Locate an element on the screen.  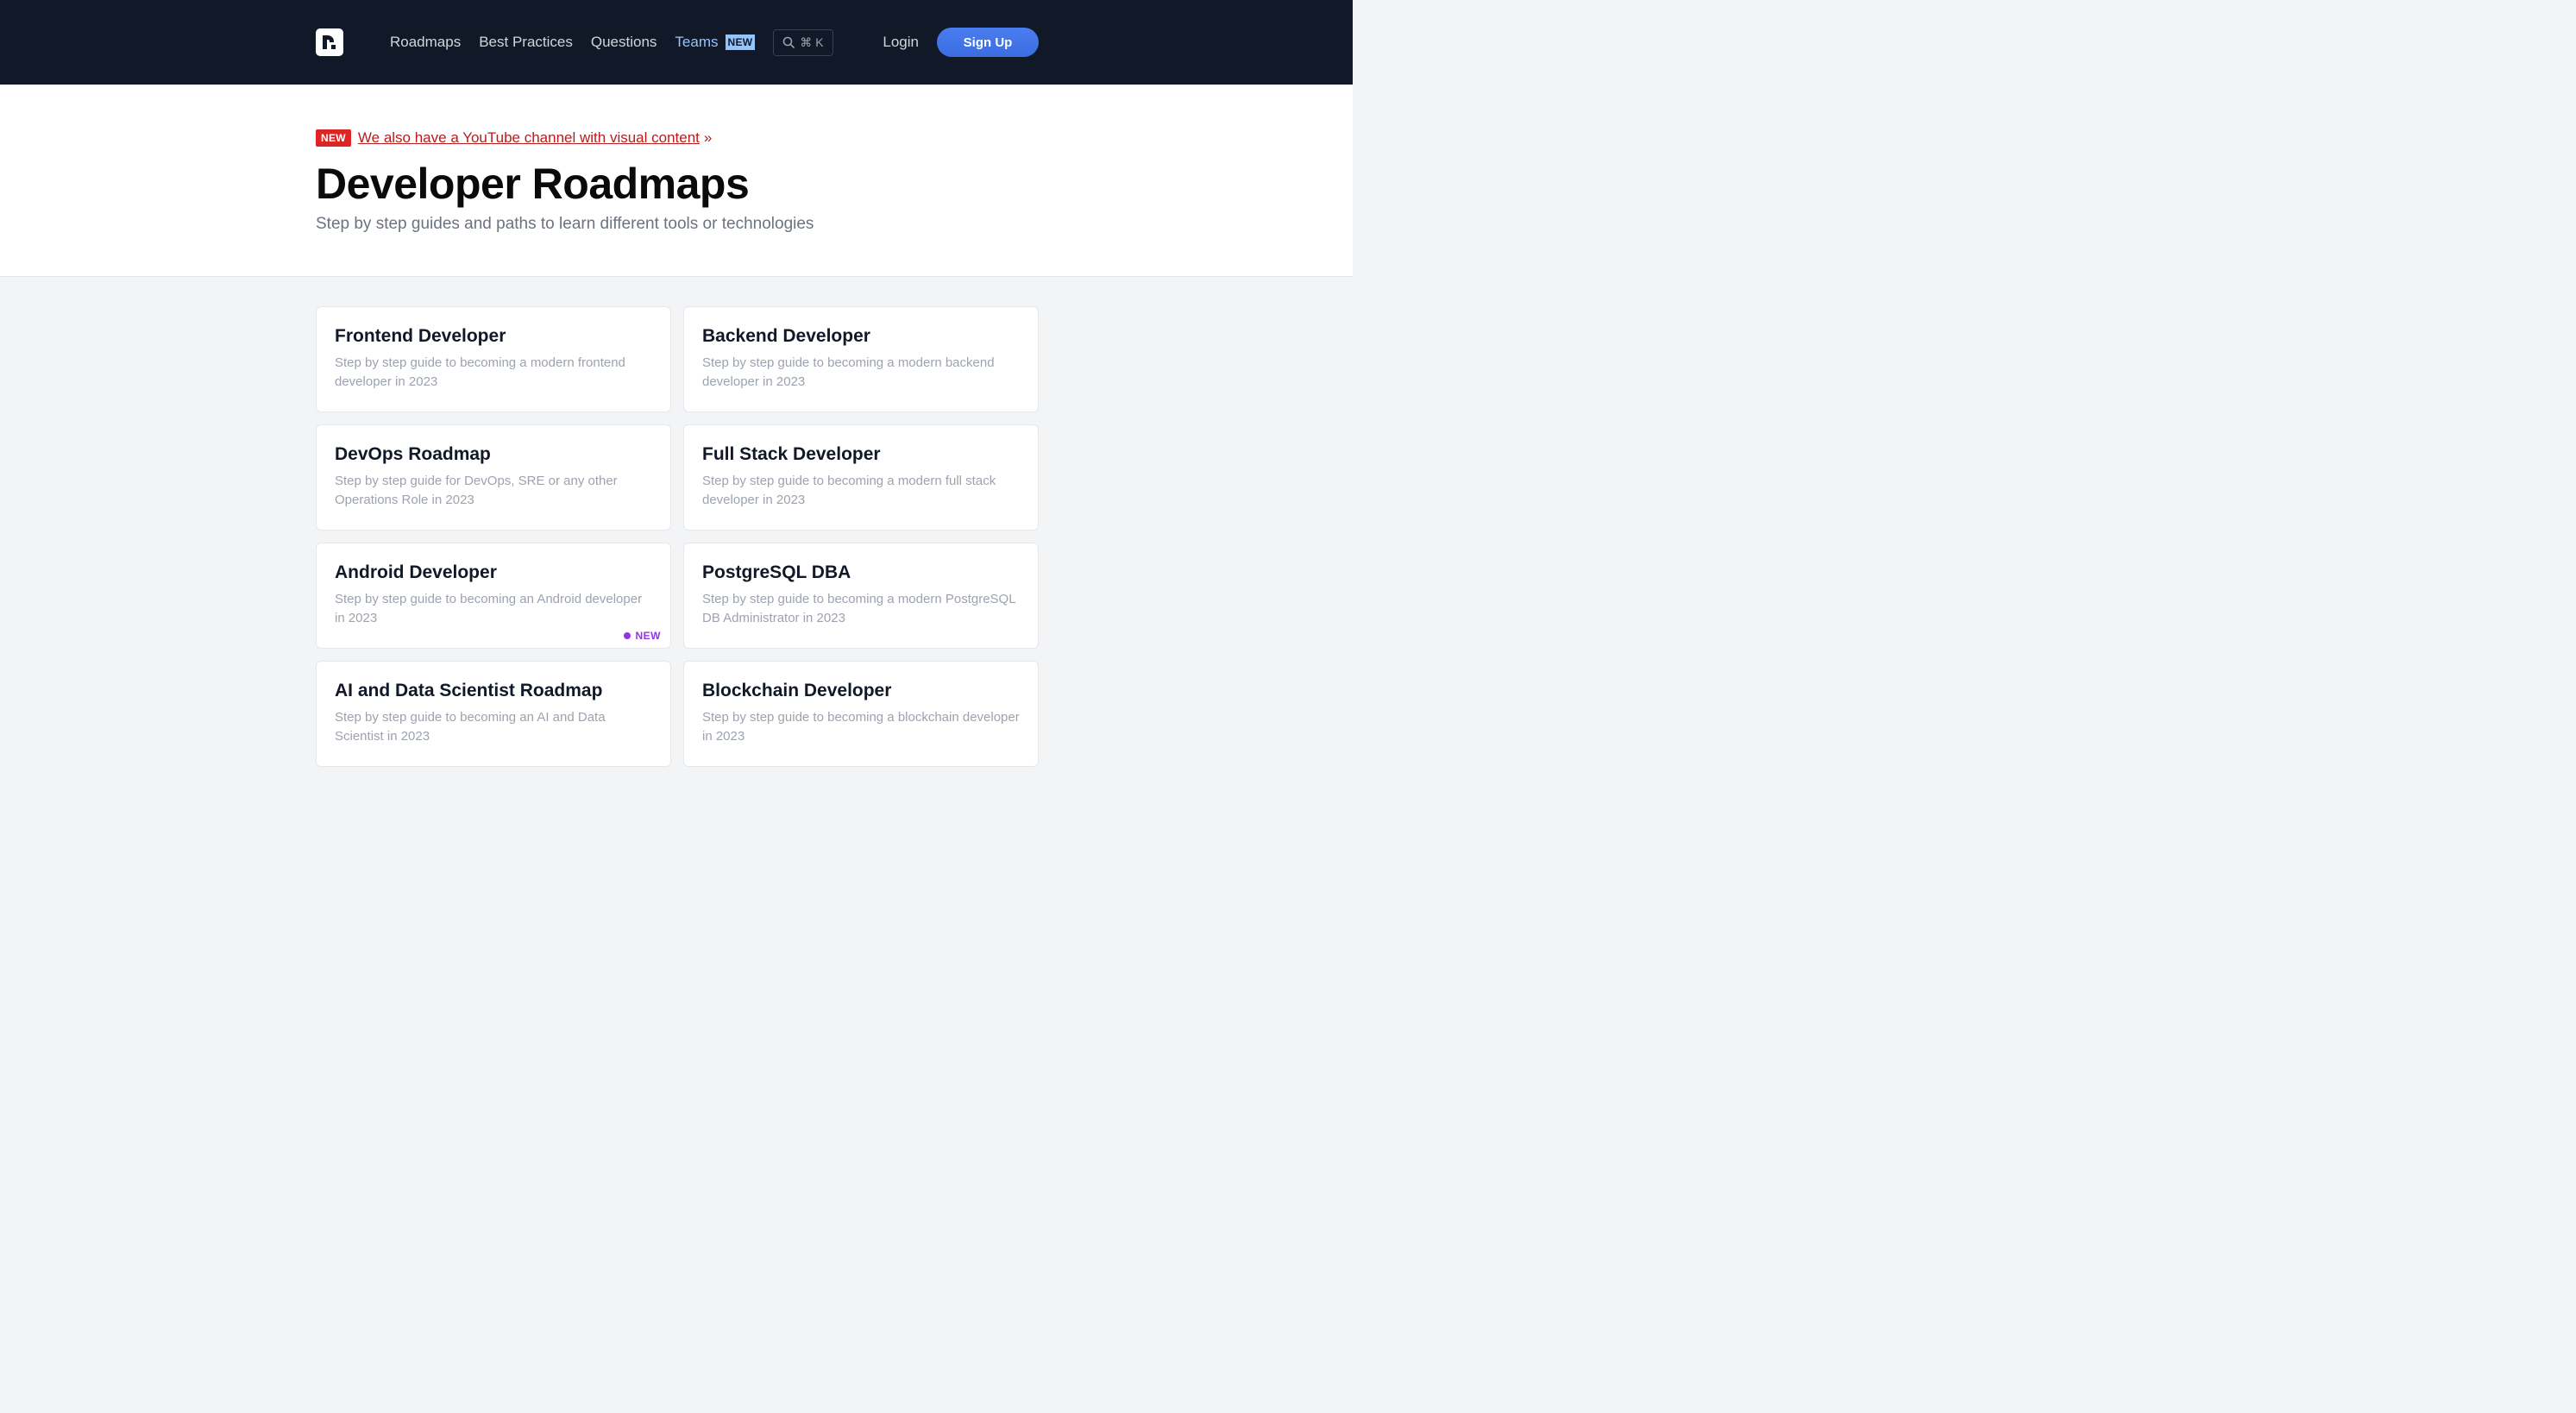
search-icon is located at coordinates (789, 42).